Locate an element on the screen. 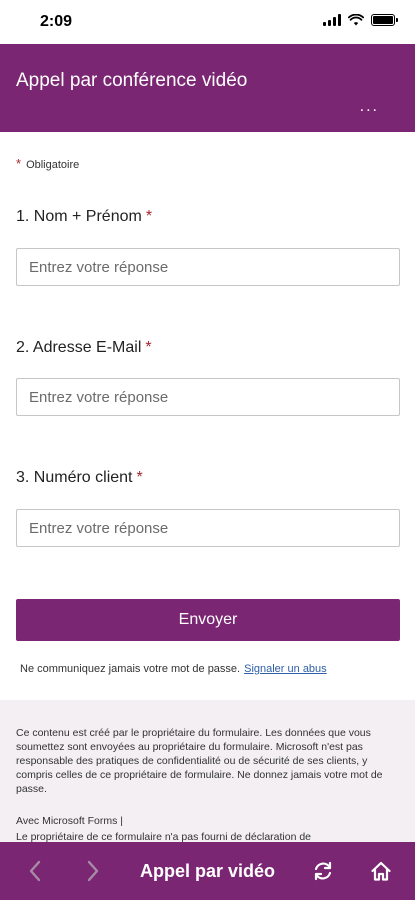 The width and height of the screenshot is (415, 900). report-abuse-link: Signaler un abus is located at coordinates (285, 669).